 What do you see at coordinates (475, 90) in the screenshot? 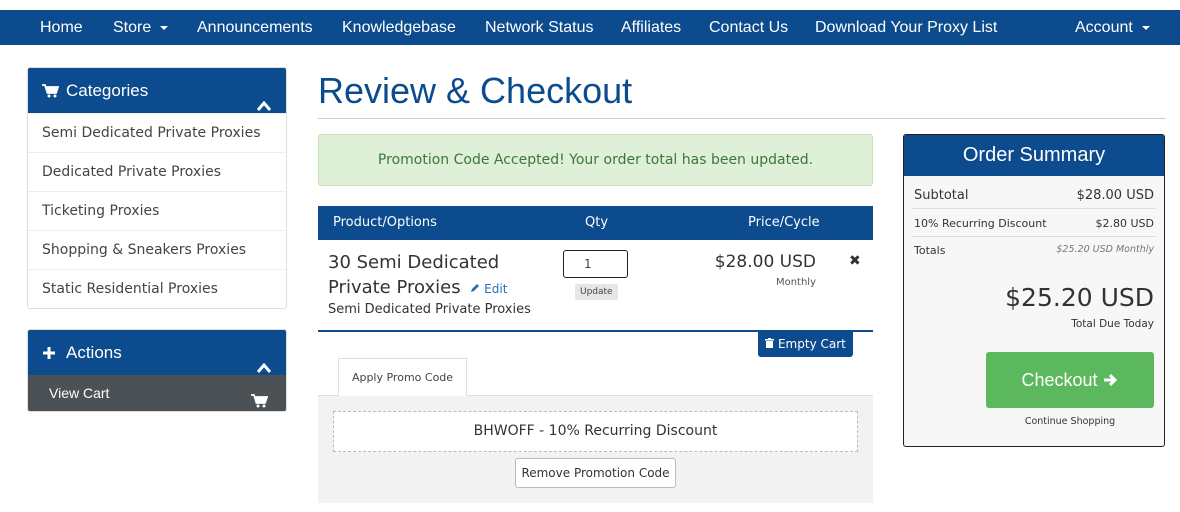
I see `page-title: Review & Checkout` at bounding box center [475, 90].